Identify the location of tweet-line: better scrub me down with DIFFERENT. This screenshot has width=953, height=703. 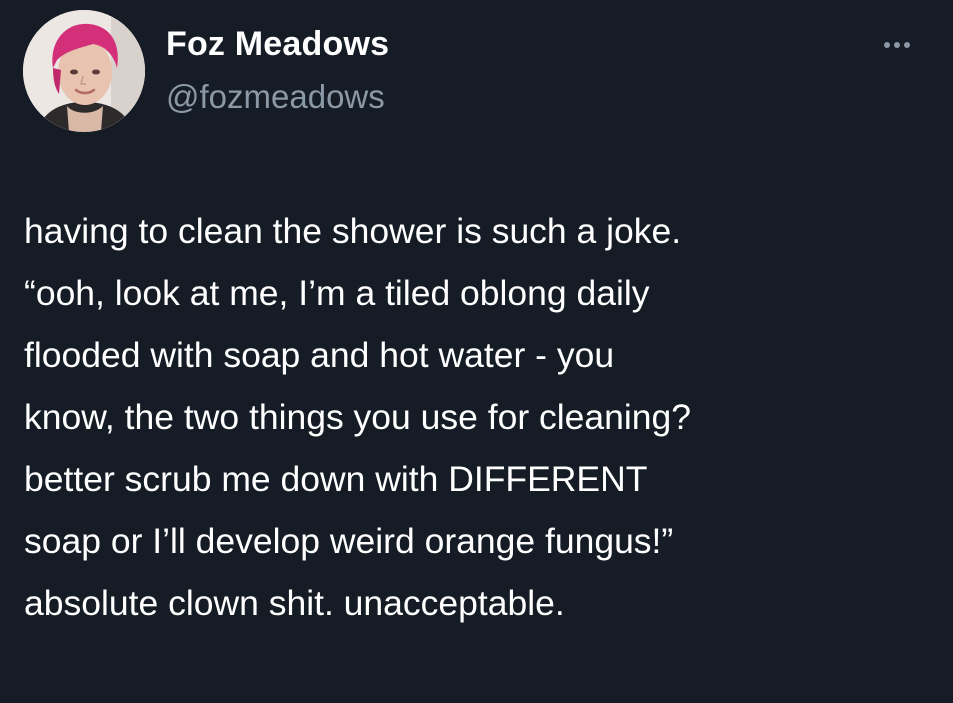
(336, 479).